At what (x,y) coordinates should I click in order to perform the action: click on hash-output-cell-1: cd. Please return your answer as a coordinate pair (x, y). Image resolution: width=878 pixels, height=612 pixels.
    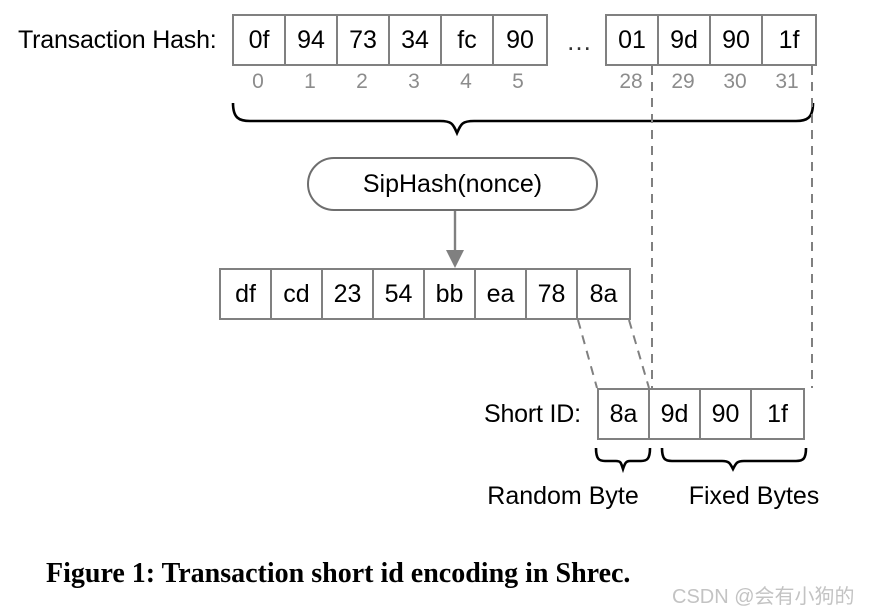
    Looking at the image, I should click on (297, 294).